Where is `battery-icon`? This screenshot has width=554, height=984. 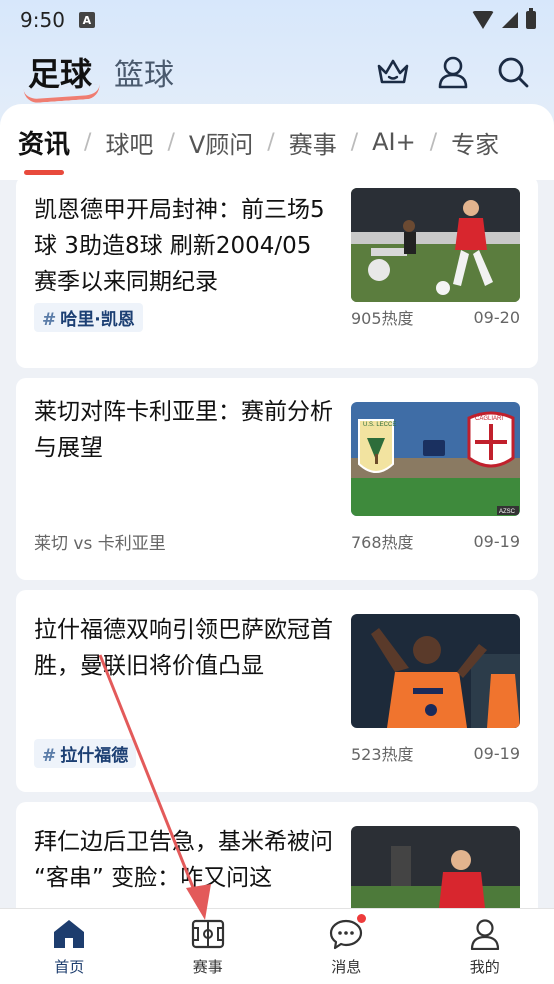
battery-icon is located at coordinates (531, 18).